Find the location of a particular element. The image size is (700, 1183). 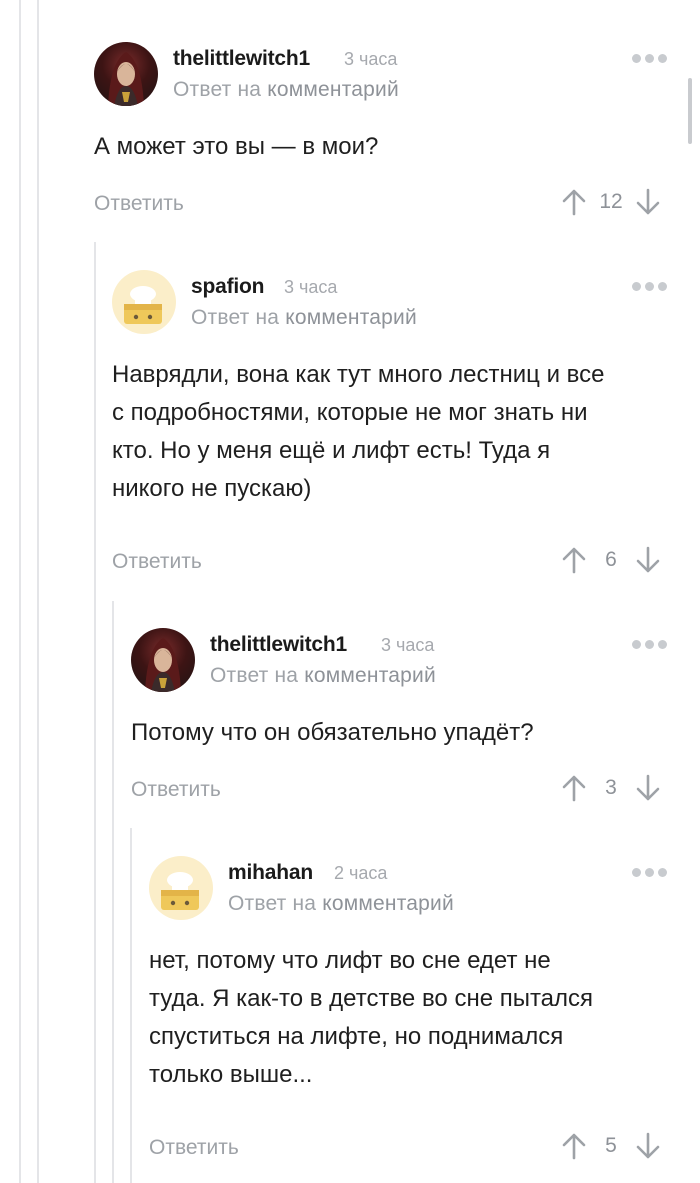

rating-count: 5 is located at coordinates (611, 1145).